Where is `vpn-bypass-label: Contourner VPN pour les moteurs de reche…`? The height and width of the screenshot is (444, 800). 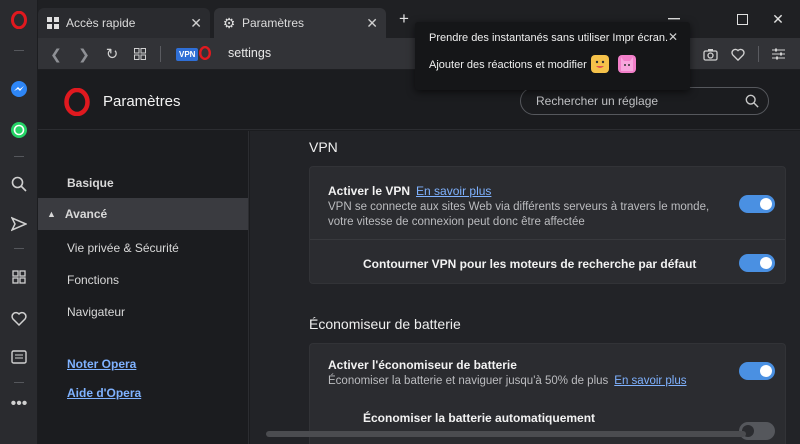 vpn-bypass-label: Contourner VPN pour les moteurs de reche… is located at coordinates (530, 264).